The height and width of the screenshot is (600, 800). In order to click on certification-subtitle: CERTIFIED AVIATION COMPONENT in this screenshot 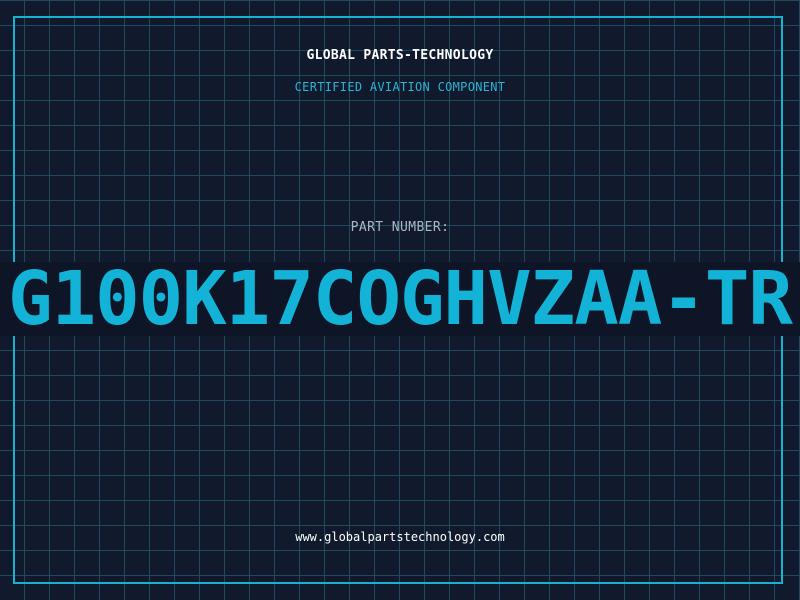, I will do `click(400, 87)`.